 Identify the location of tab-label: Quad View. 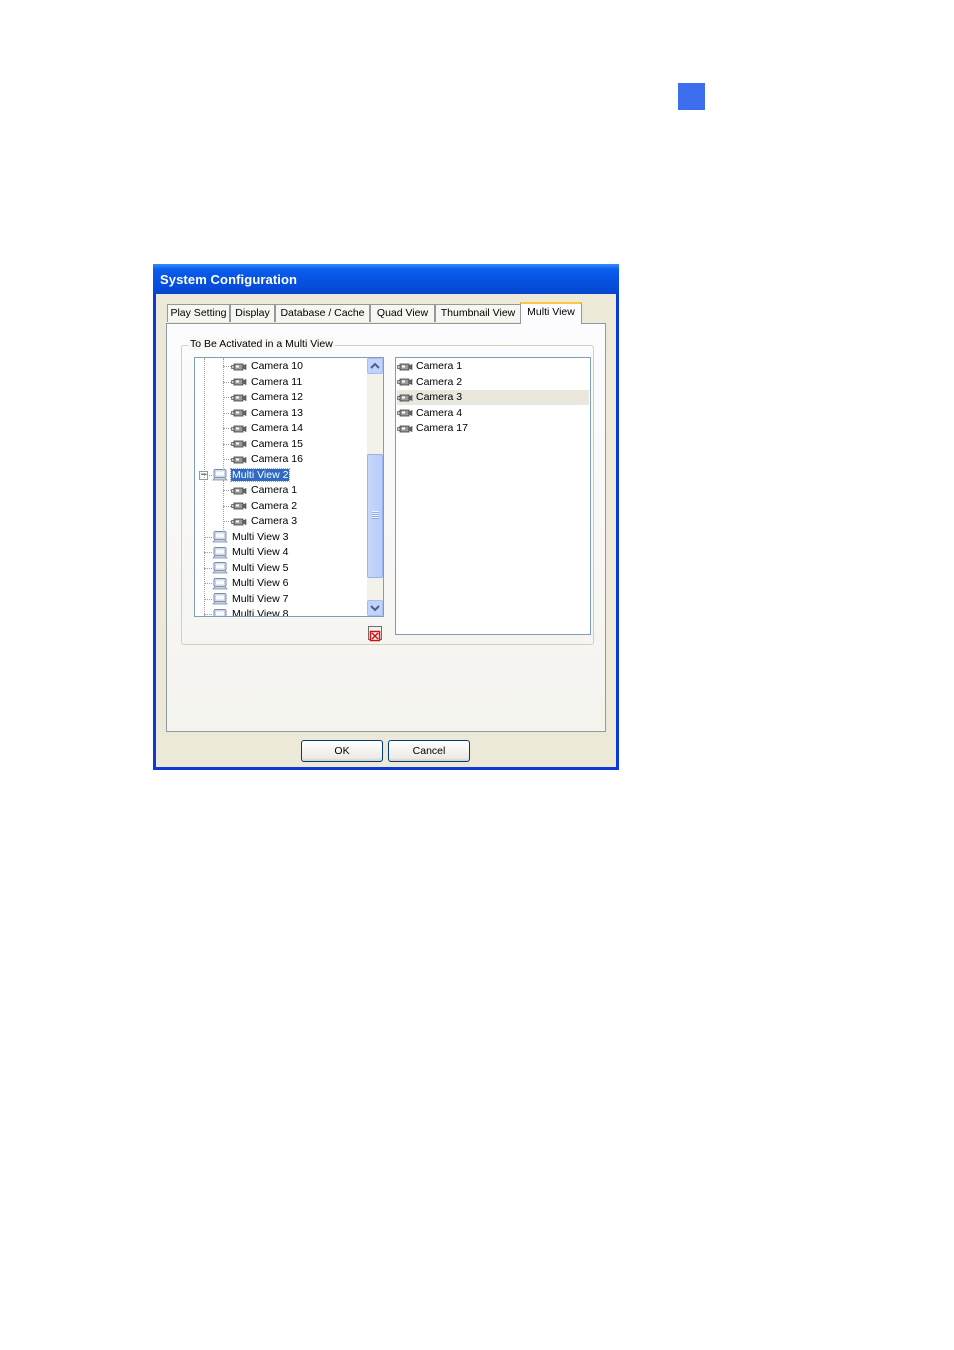
(402, 313).